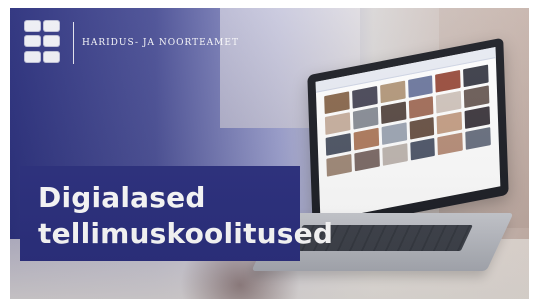 The height and width of the screenshot is (303, 536). What do you see at coordinates (122, 197) in the screenshot?
I see `title-line-1: Digialased` at bounding box center [122, 197].